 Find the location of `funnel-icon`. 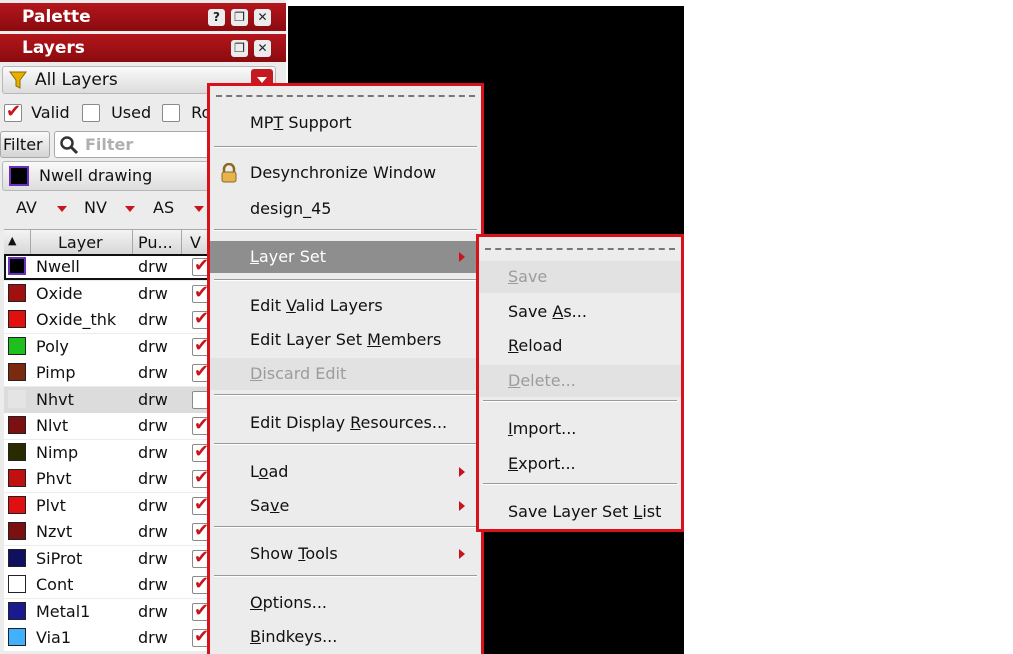

funnel-icon is located at coordinates (18, 80).